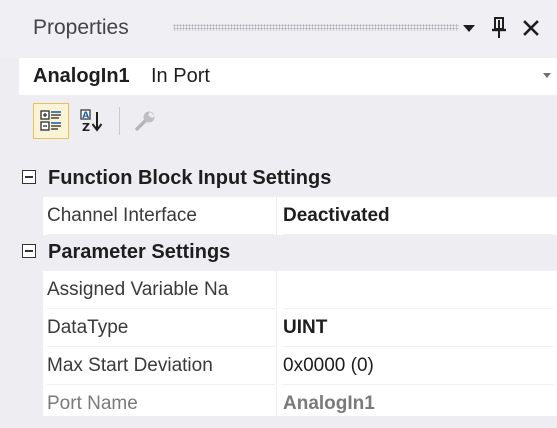 This screenshot has height=428, width=557. I want to click on window-position-button, so click(469, 28).